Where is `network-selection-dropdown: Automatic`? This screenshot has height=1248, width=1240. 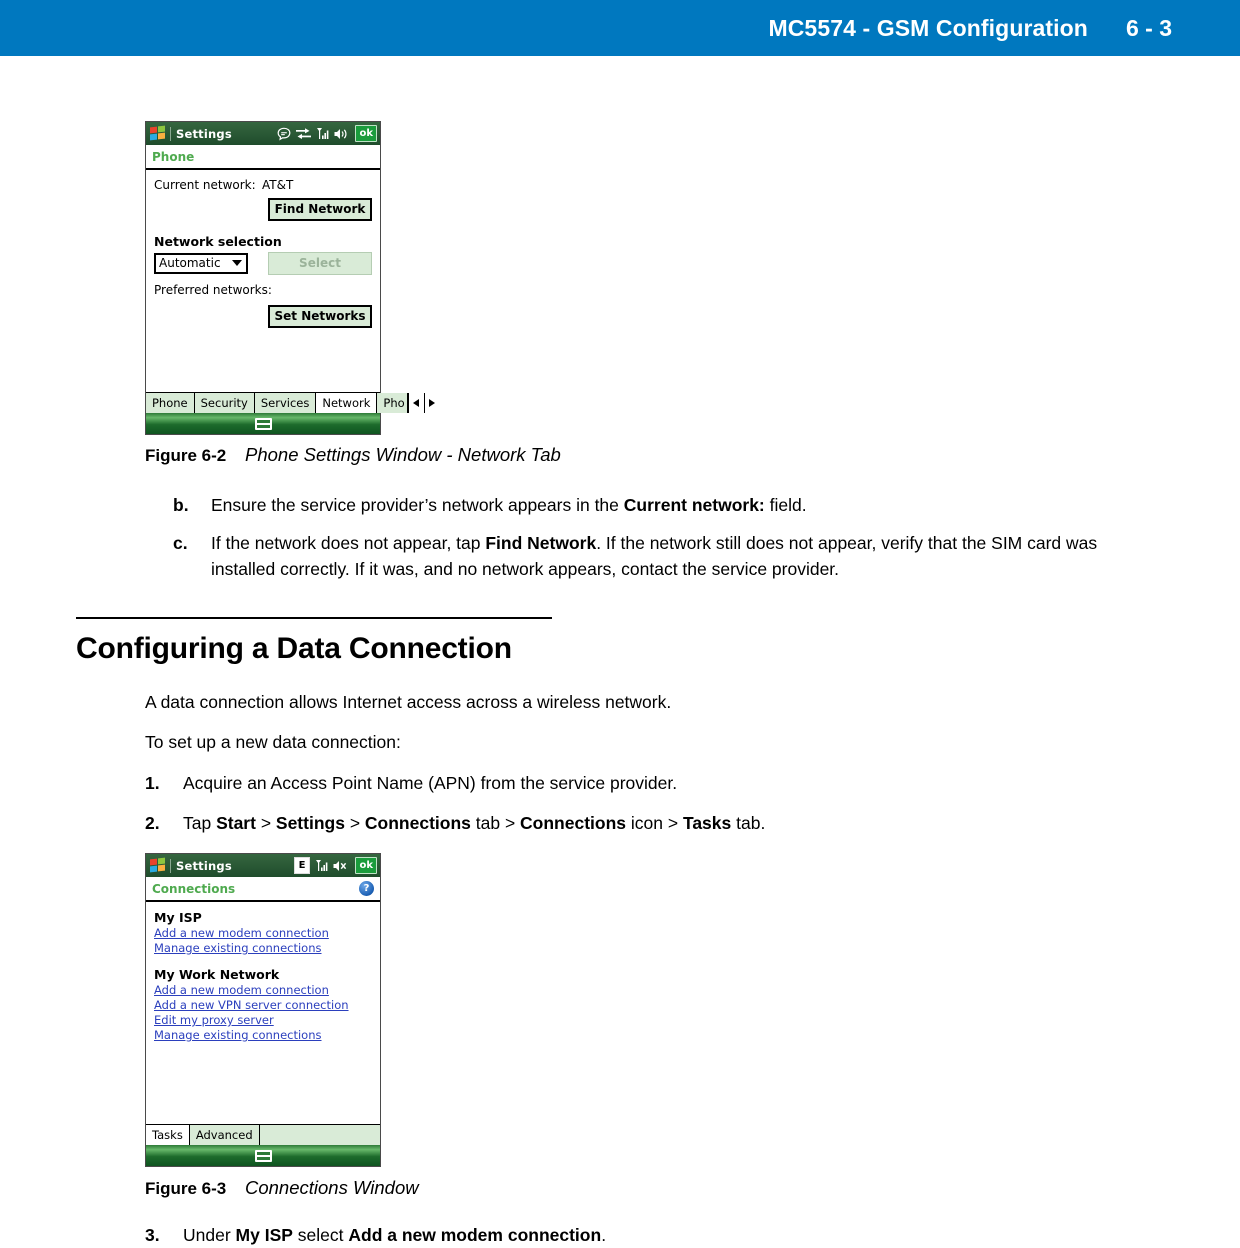 network-selection-dropdown: Automatic is located at coordinates (201, 263).